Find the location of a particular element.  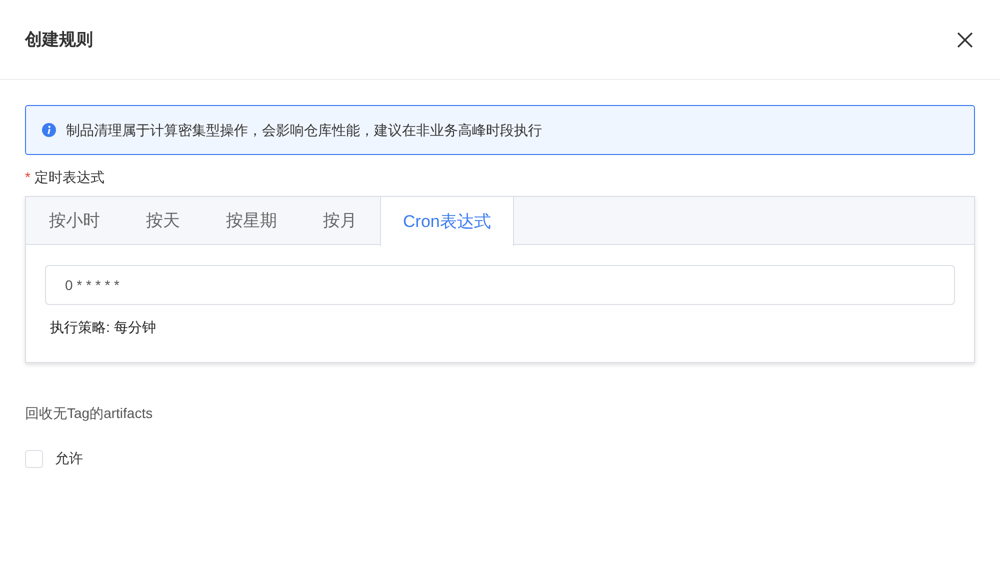

checkbox is located at coordinates (34, 459).